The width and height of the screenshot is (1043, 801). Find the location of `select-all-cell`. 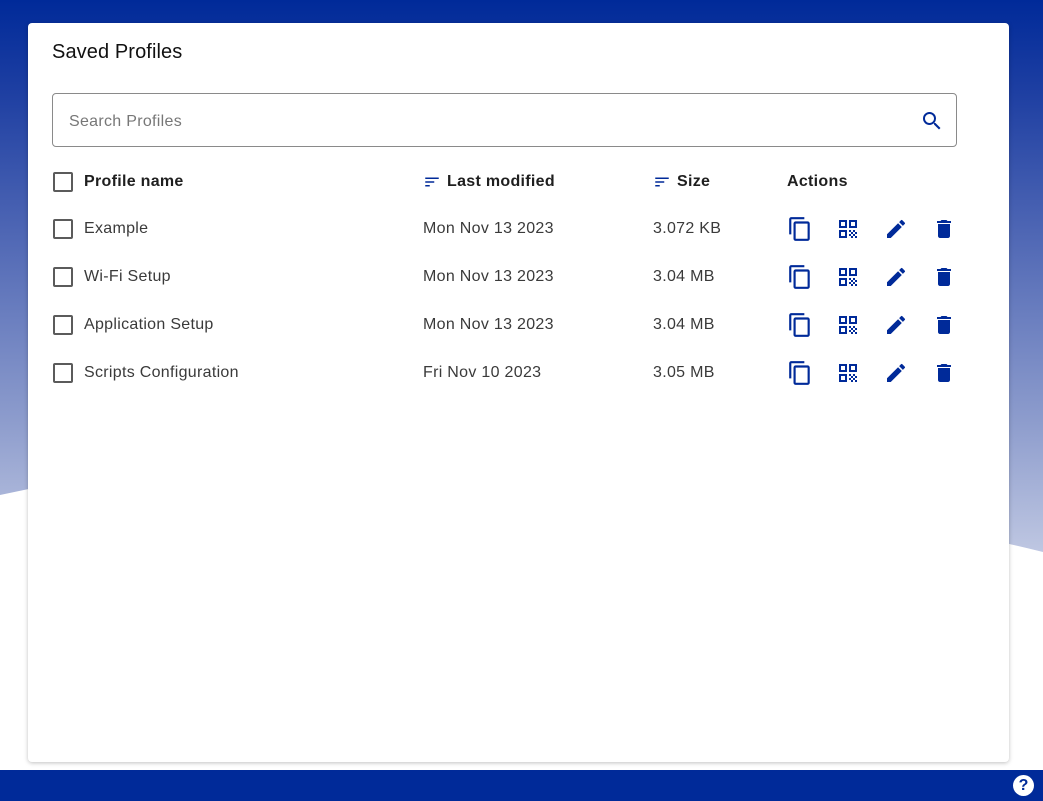

select-all-cell is located at coordinates (65, 182).